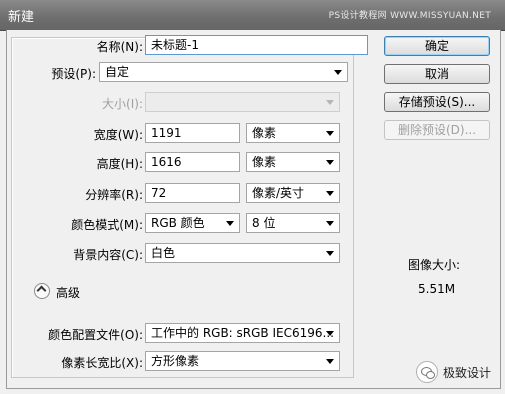  Describe the element at coordinates (437, 46) in the screenshot. I see `ok-button: 确定` at that location.